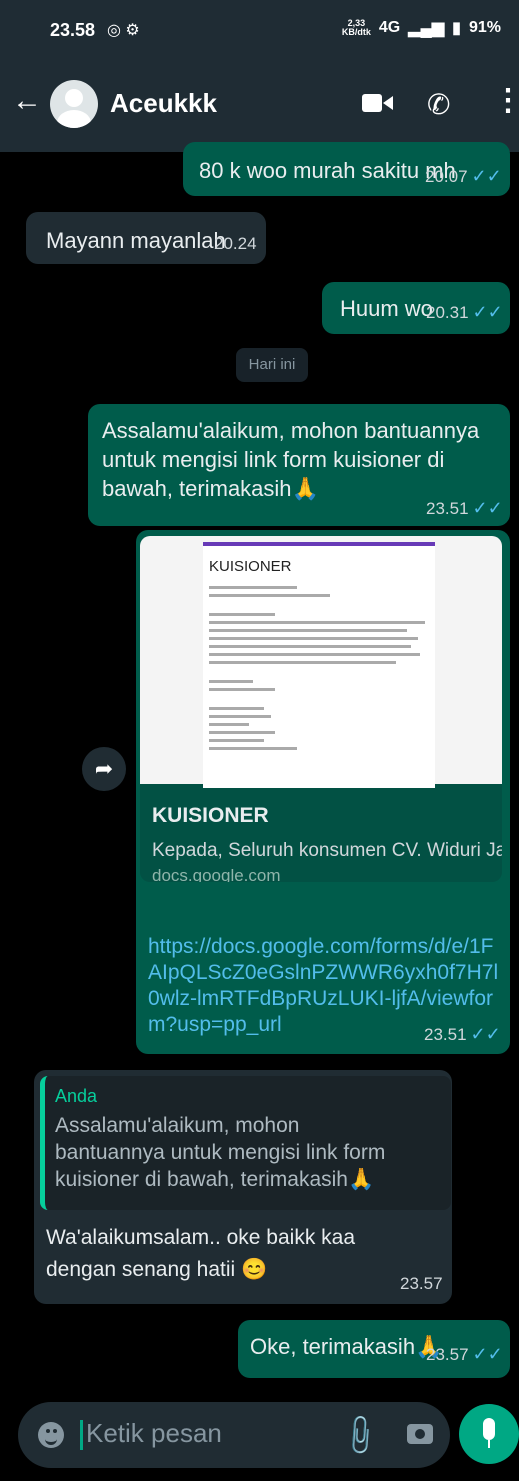  I want to click on message-text: Mayann mayanlah, so click(136, 240).